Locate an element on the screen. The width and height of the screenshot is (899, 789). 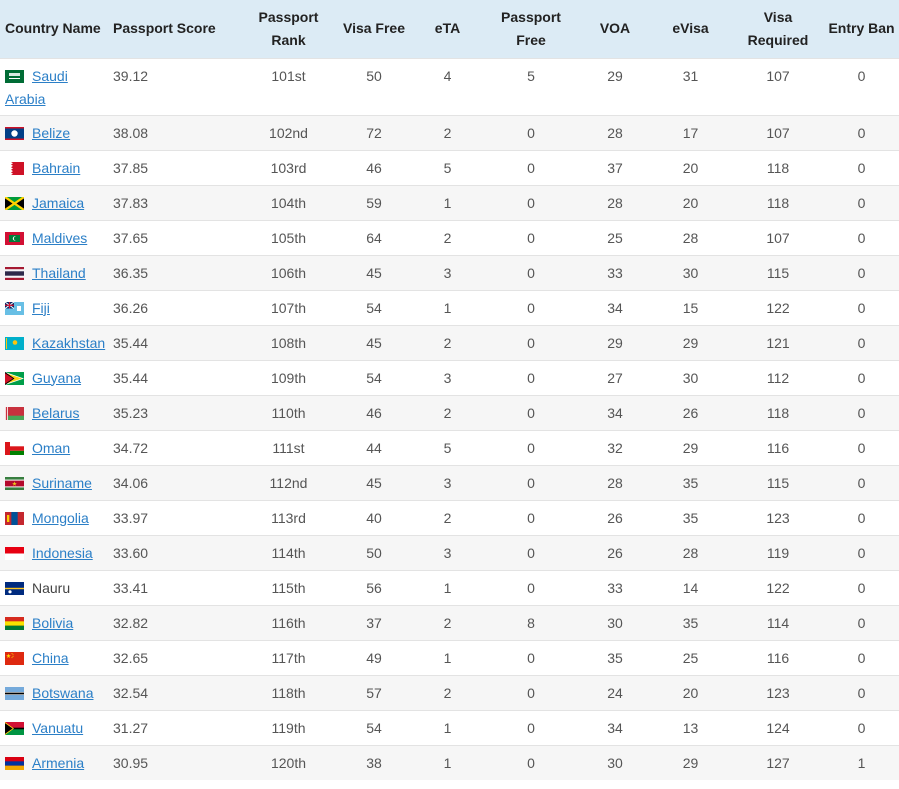
cell-eta: 2 is located at coordinates (447, 517).